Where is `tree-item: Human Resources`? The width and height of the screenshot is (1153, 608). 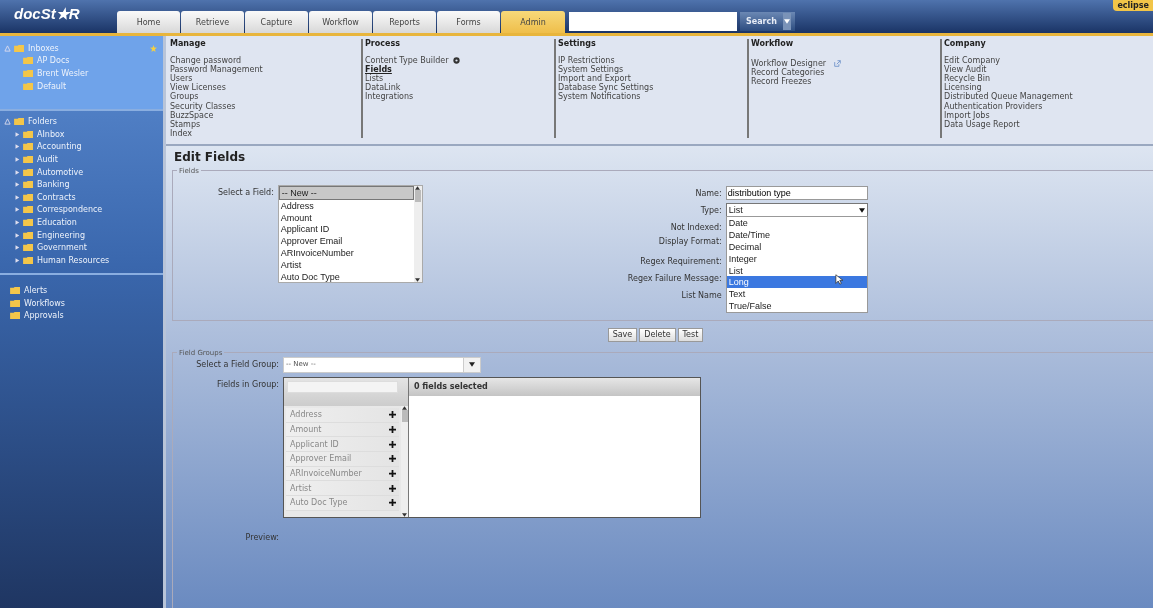 tree-item: Human Resources is located at coordinates (73, 260).